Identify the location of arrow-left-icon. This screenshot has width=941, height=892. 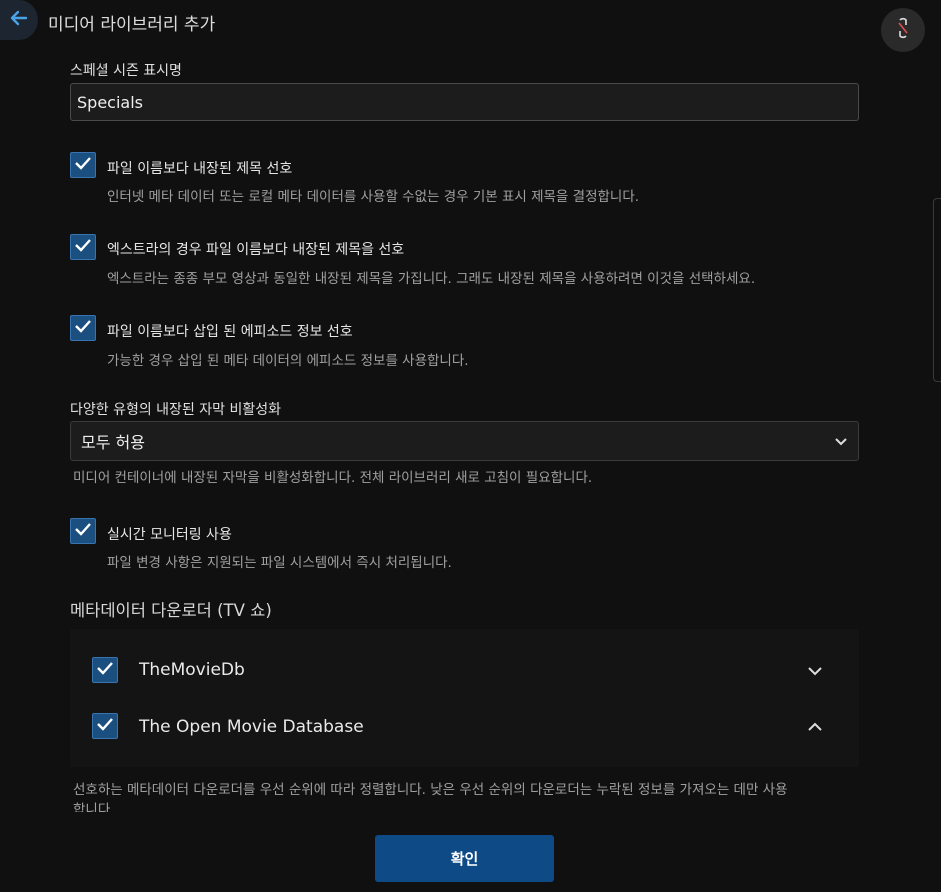
(19, 20).